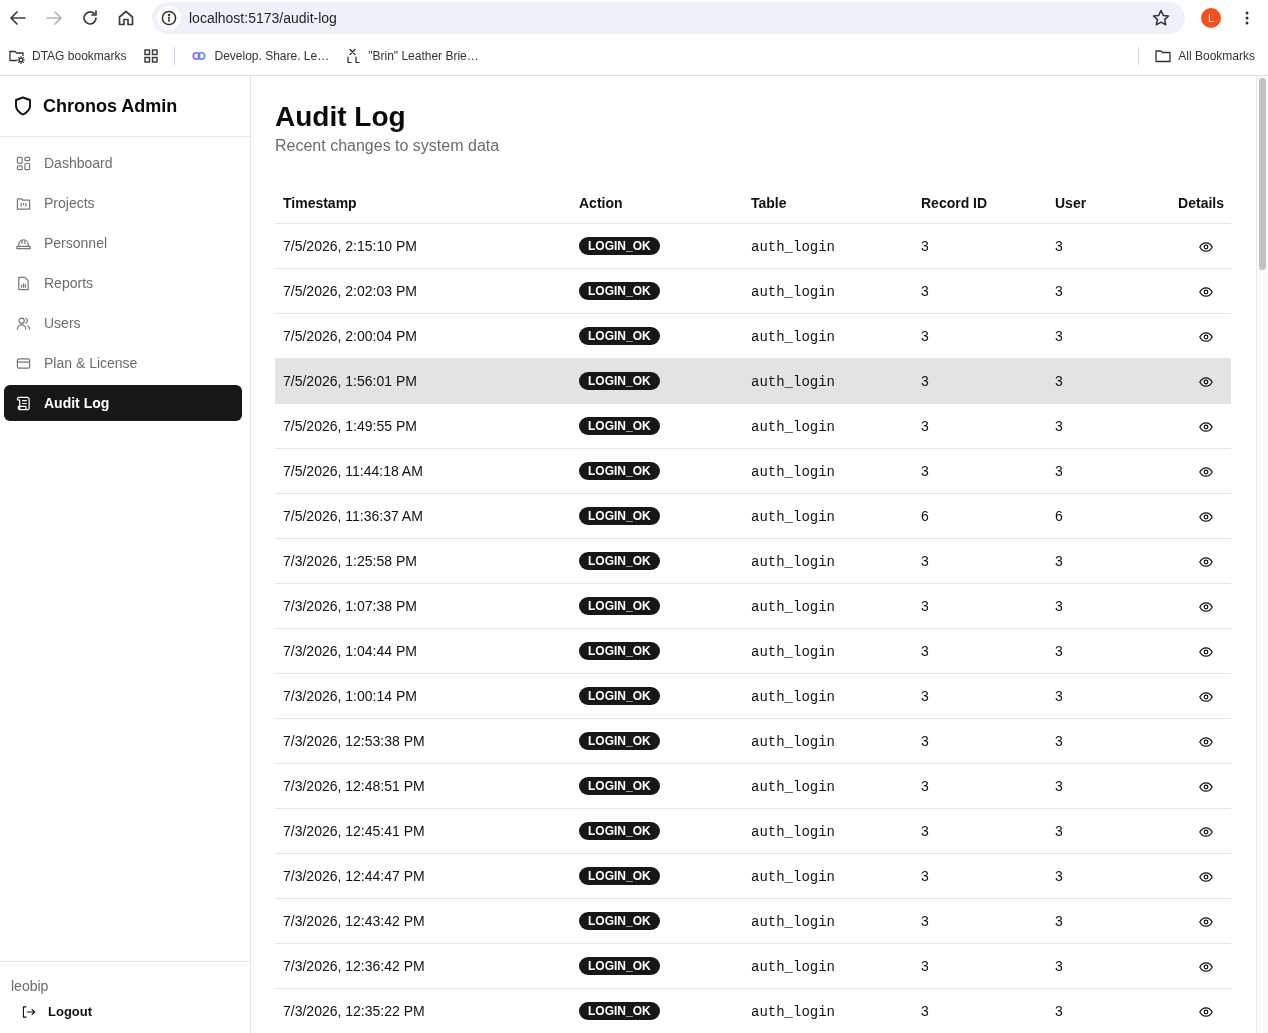  Describe the element at coordinates (1161, 18) in the screenshot. I see `star-icon` at that location.